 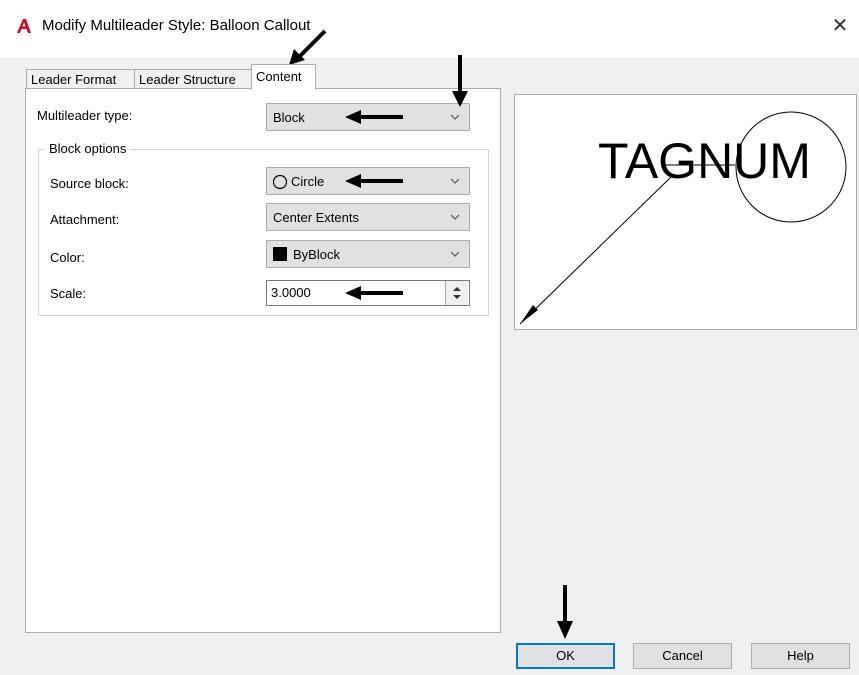 I want to click on scale-label: Scale:, so click(x=68, y=293).